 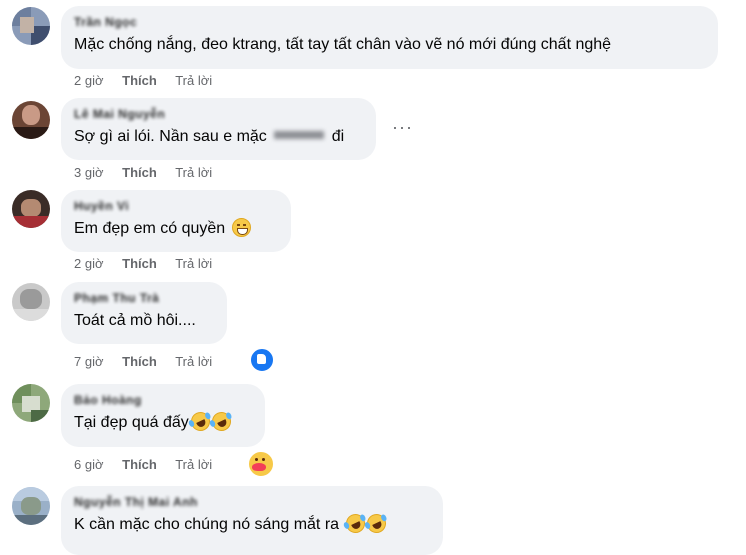 What do you see at coordinates (144, 298) in the screenshot?
I see `commenter-name: Phạm Thu Trà` at bounding box center [144, 298].